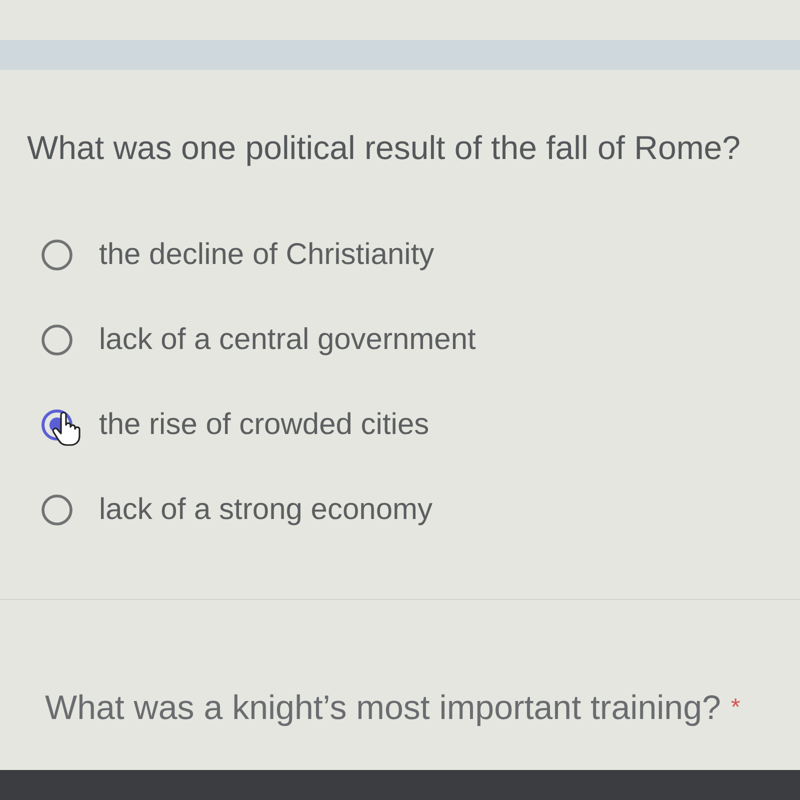  Describe the element at coordinates (266, 510) in the screenshot. I see `option-label: lack of a strong economy` at that location.